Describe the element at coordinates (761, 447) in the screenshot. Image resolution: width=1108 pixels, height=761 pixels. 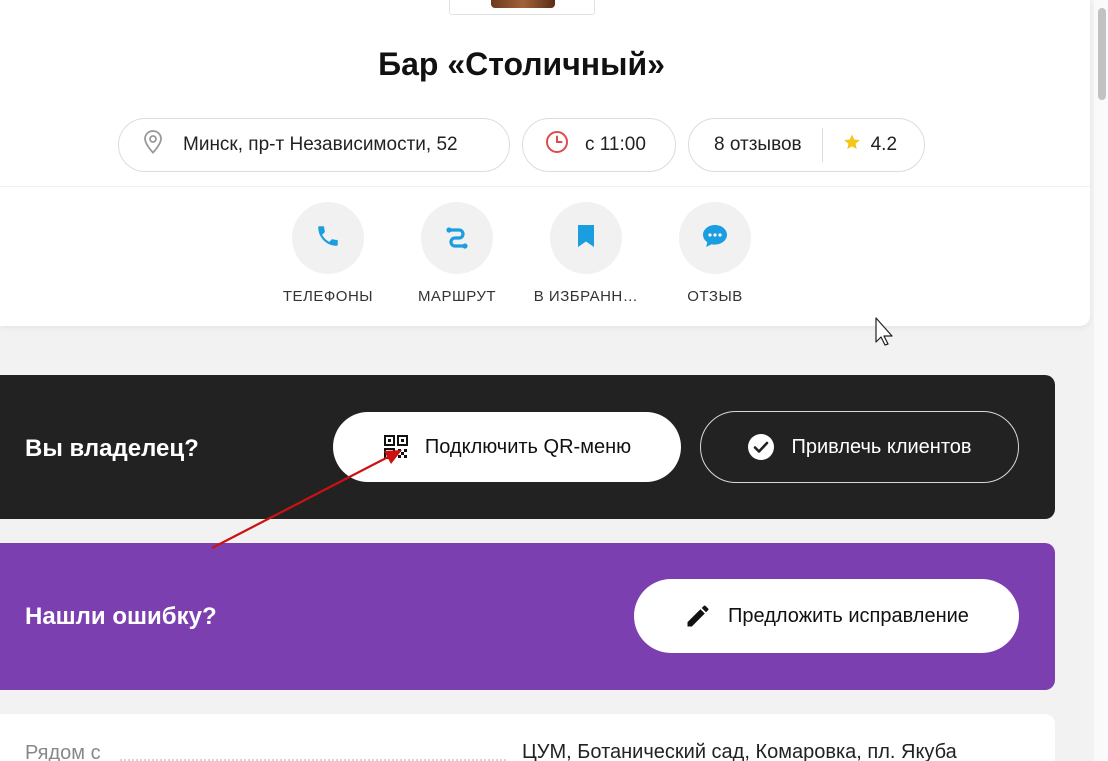
I see `check-circle-icon` at that location.